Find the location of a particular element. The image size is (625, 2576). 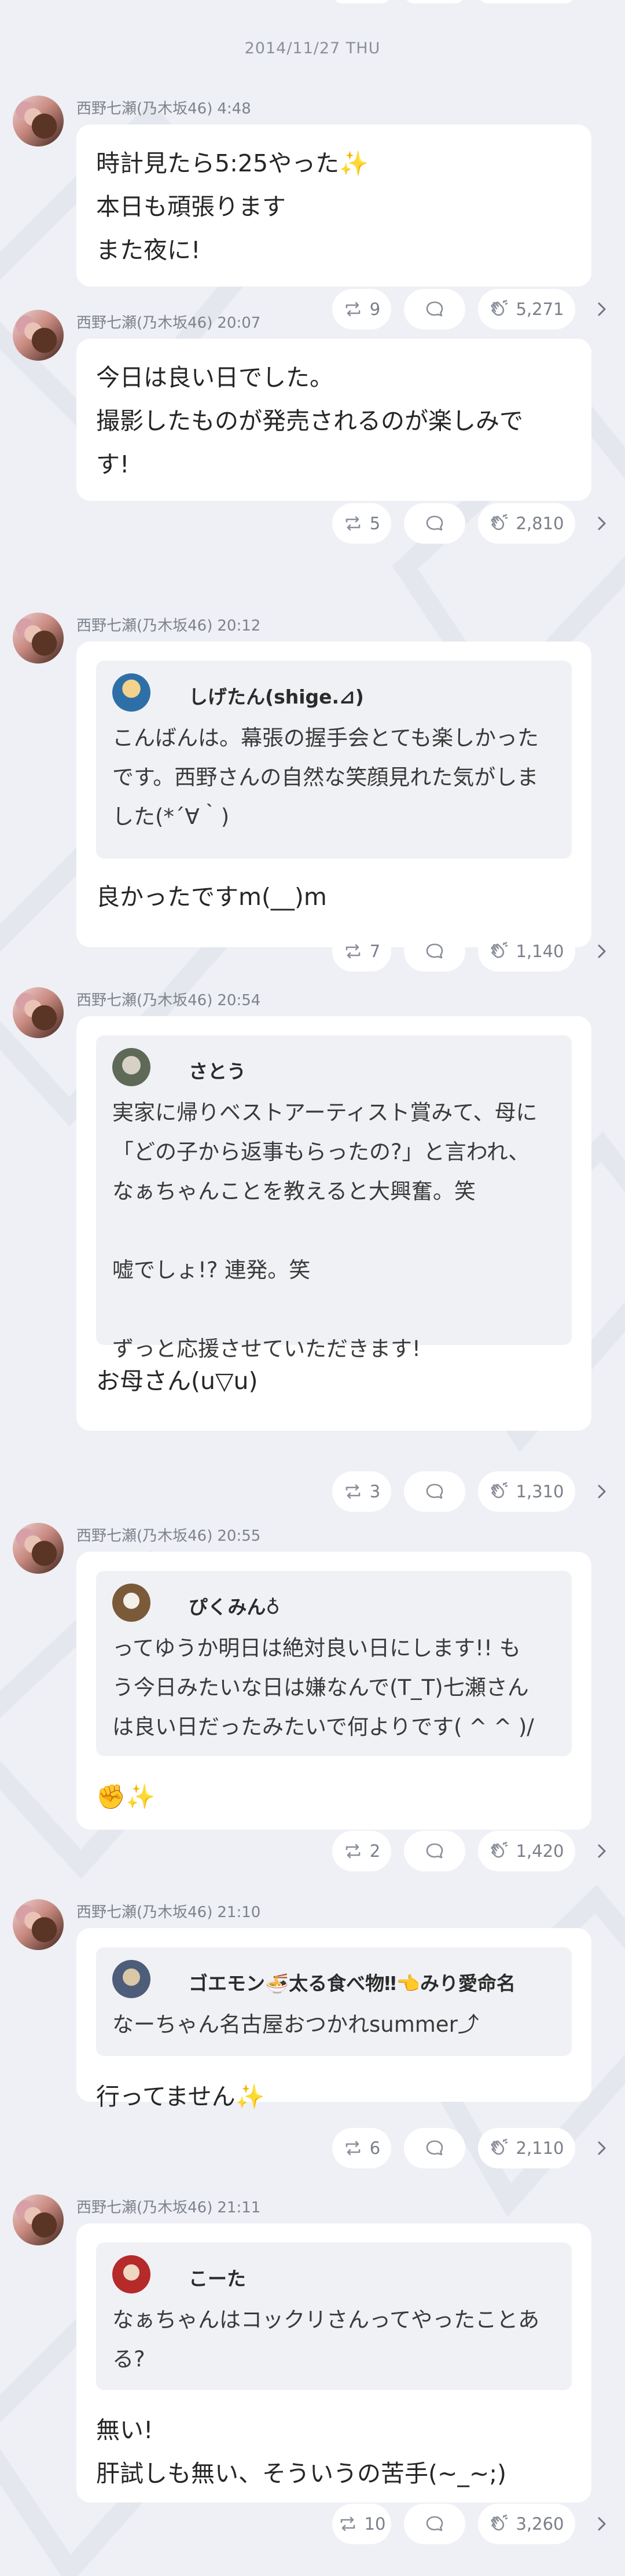

message-line: 本日も頑張ります is located at coordinates (232, 207).